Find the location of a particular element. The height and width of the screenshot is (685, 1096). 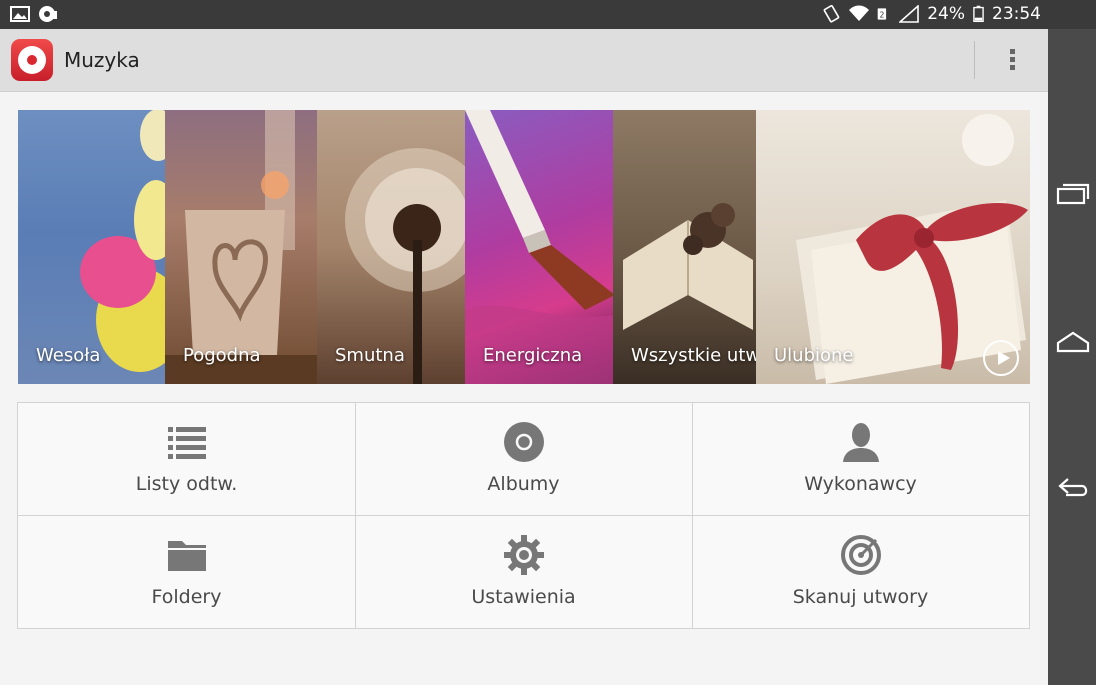

menu-item-folders: Foldery is located at coordinates (186, 572).